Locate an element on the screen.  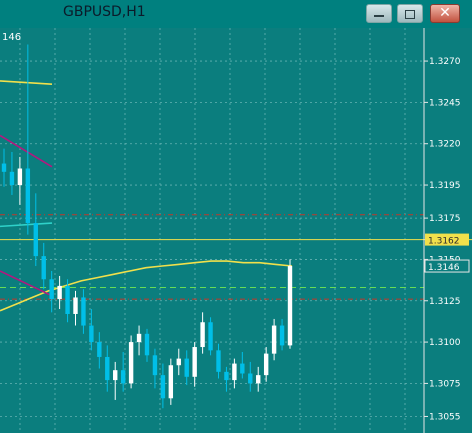
axis-tick-label: 1.3075 is located at coordinates (445, 384).